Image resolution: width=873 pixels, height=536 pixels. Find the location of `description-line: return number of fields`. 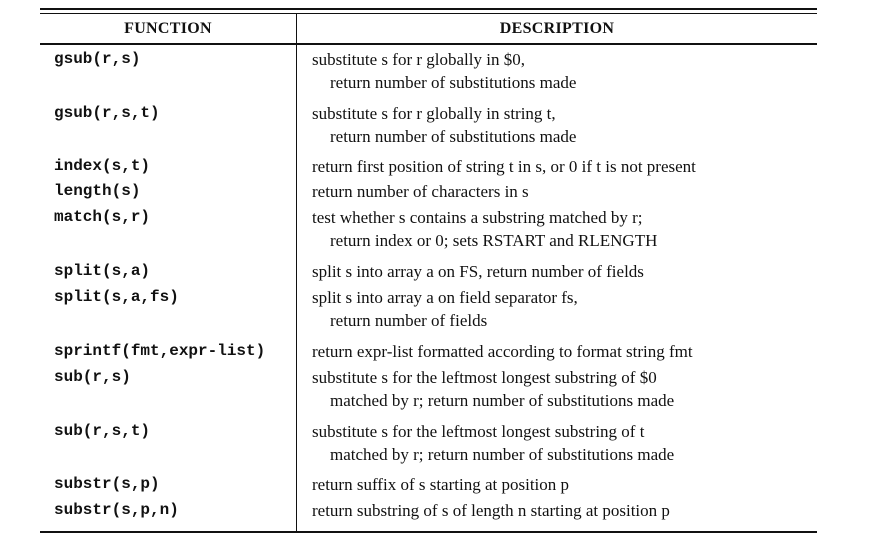

description-line: return number of fields is located at coordinates (409, 320).